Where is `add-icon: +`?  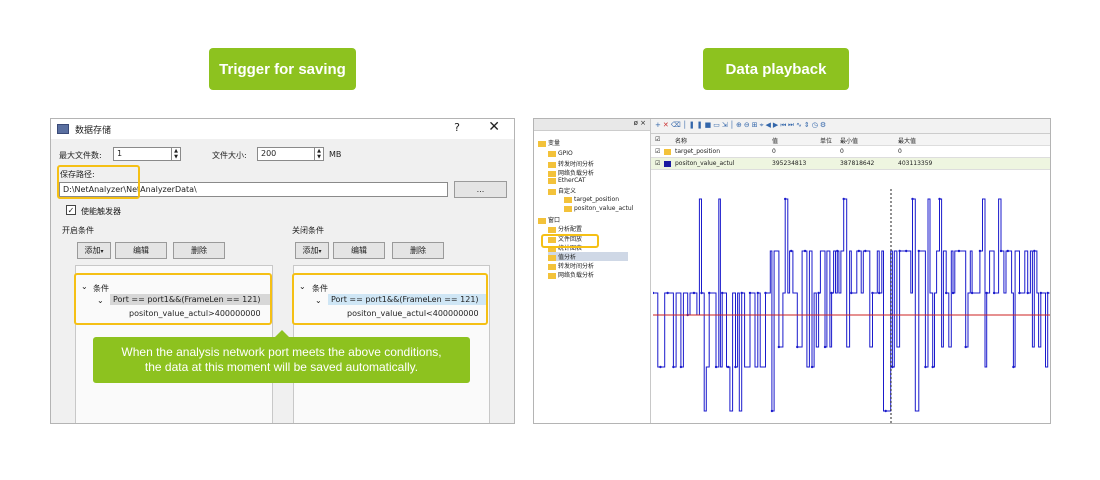 add-icon: + is located at coordinates (659, 125).